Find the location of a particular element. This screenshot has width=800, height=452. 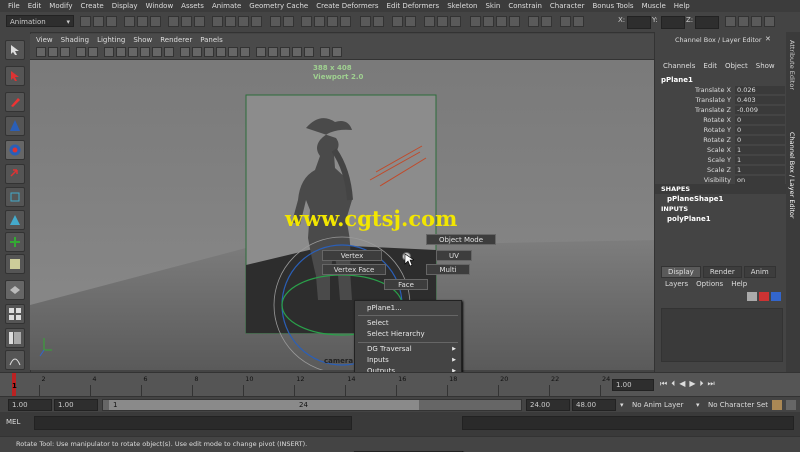

marking-menu-face: Face is located at coordinates (406, 284).